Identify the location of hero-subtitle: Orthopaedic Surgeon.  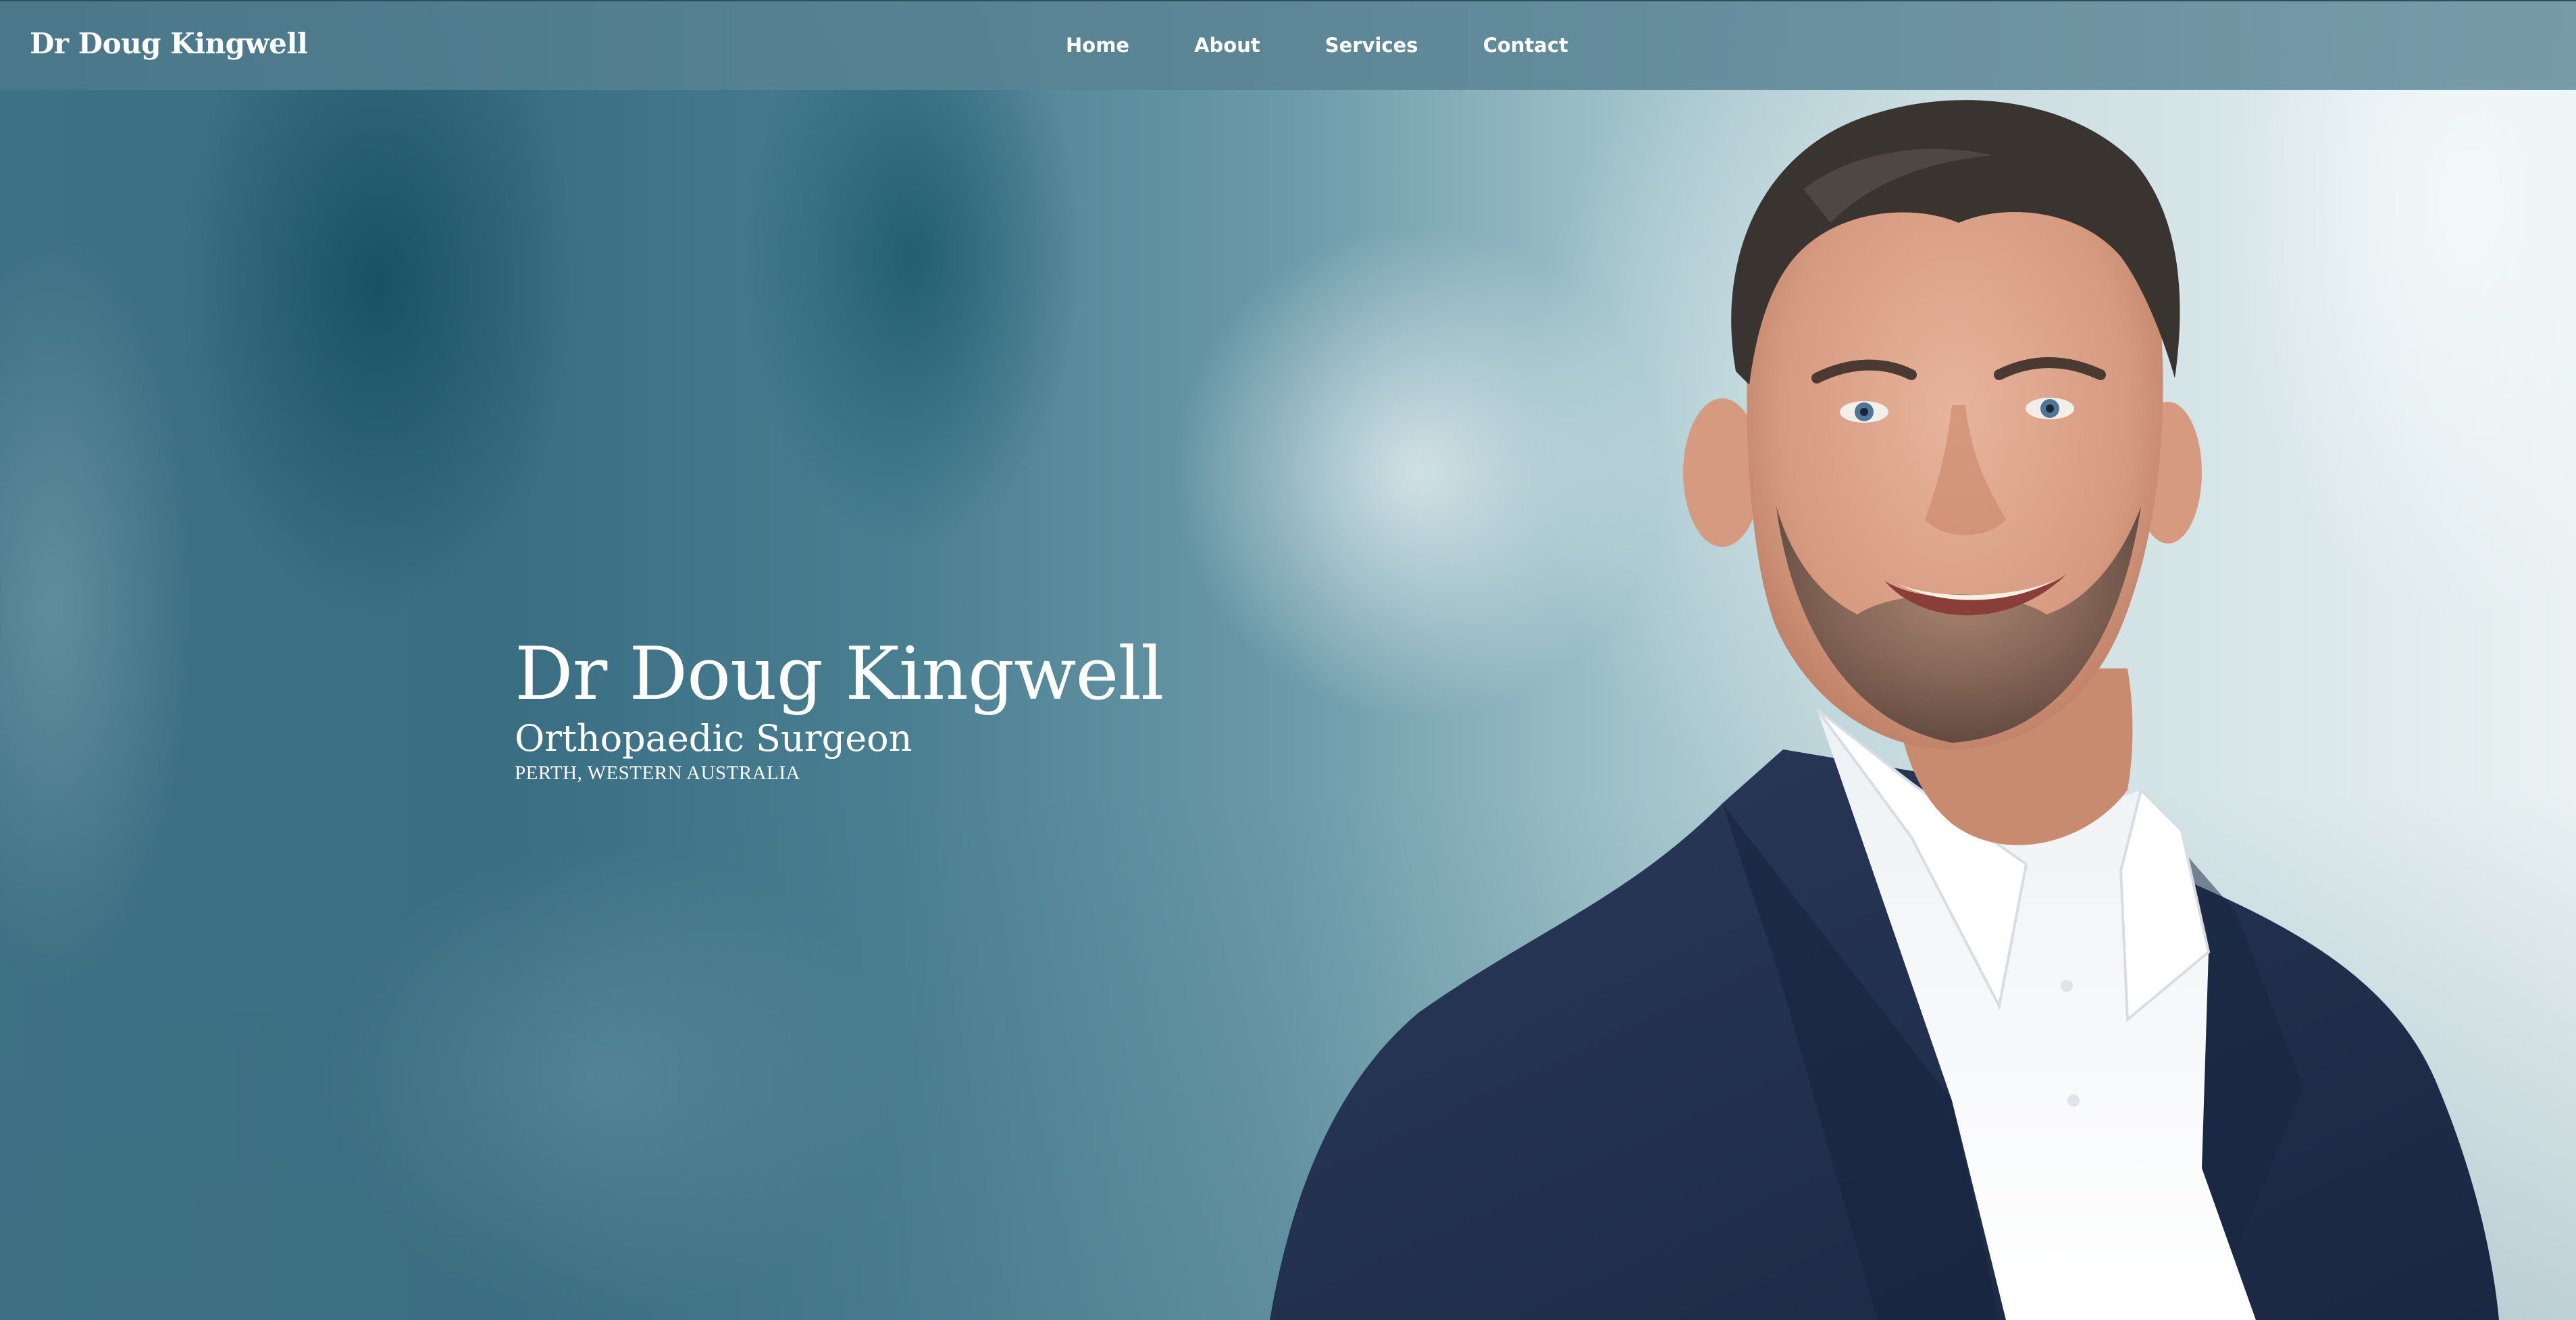
(714, 738).